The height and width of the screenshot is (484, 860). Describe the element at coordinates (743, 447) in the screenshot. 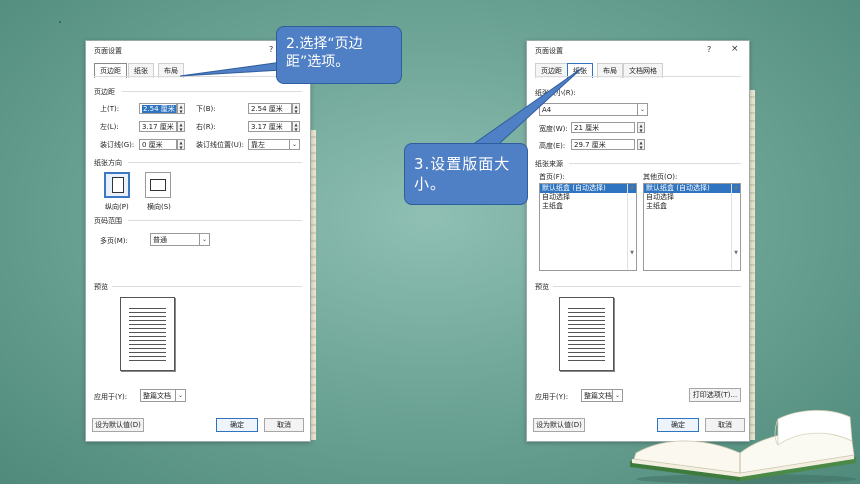

I see `open-book-illustration` at that location.